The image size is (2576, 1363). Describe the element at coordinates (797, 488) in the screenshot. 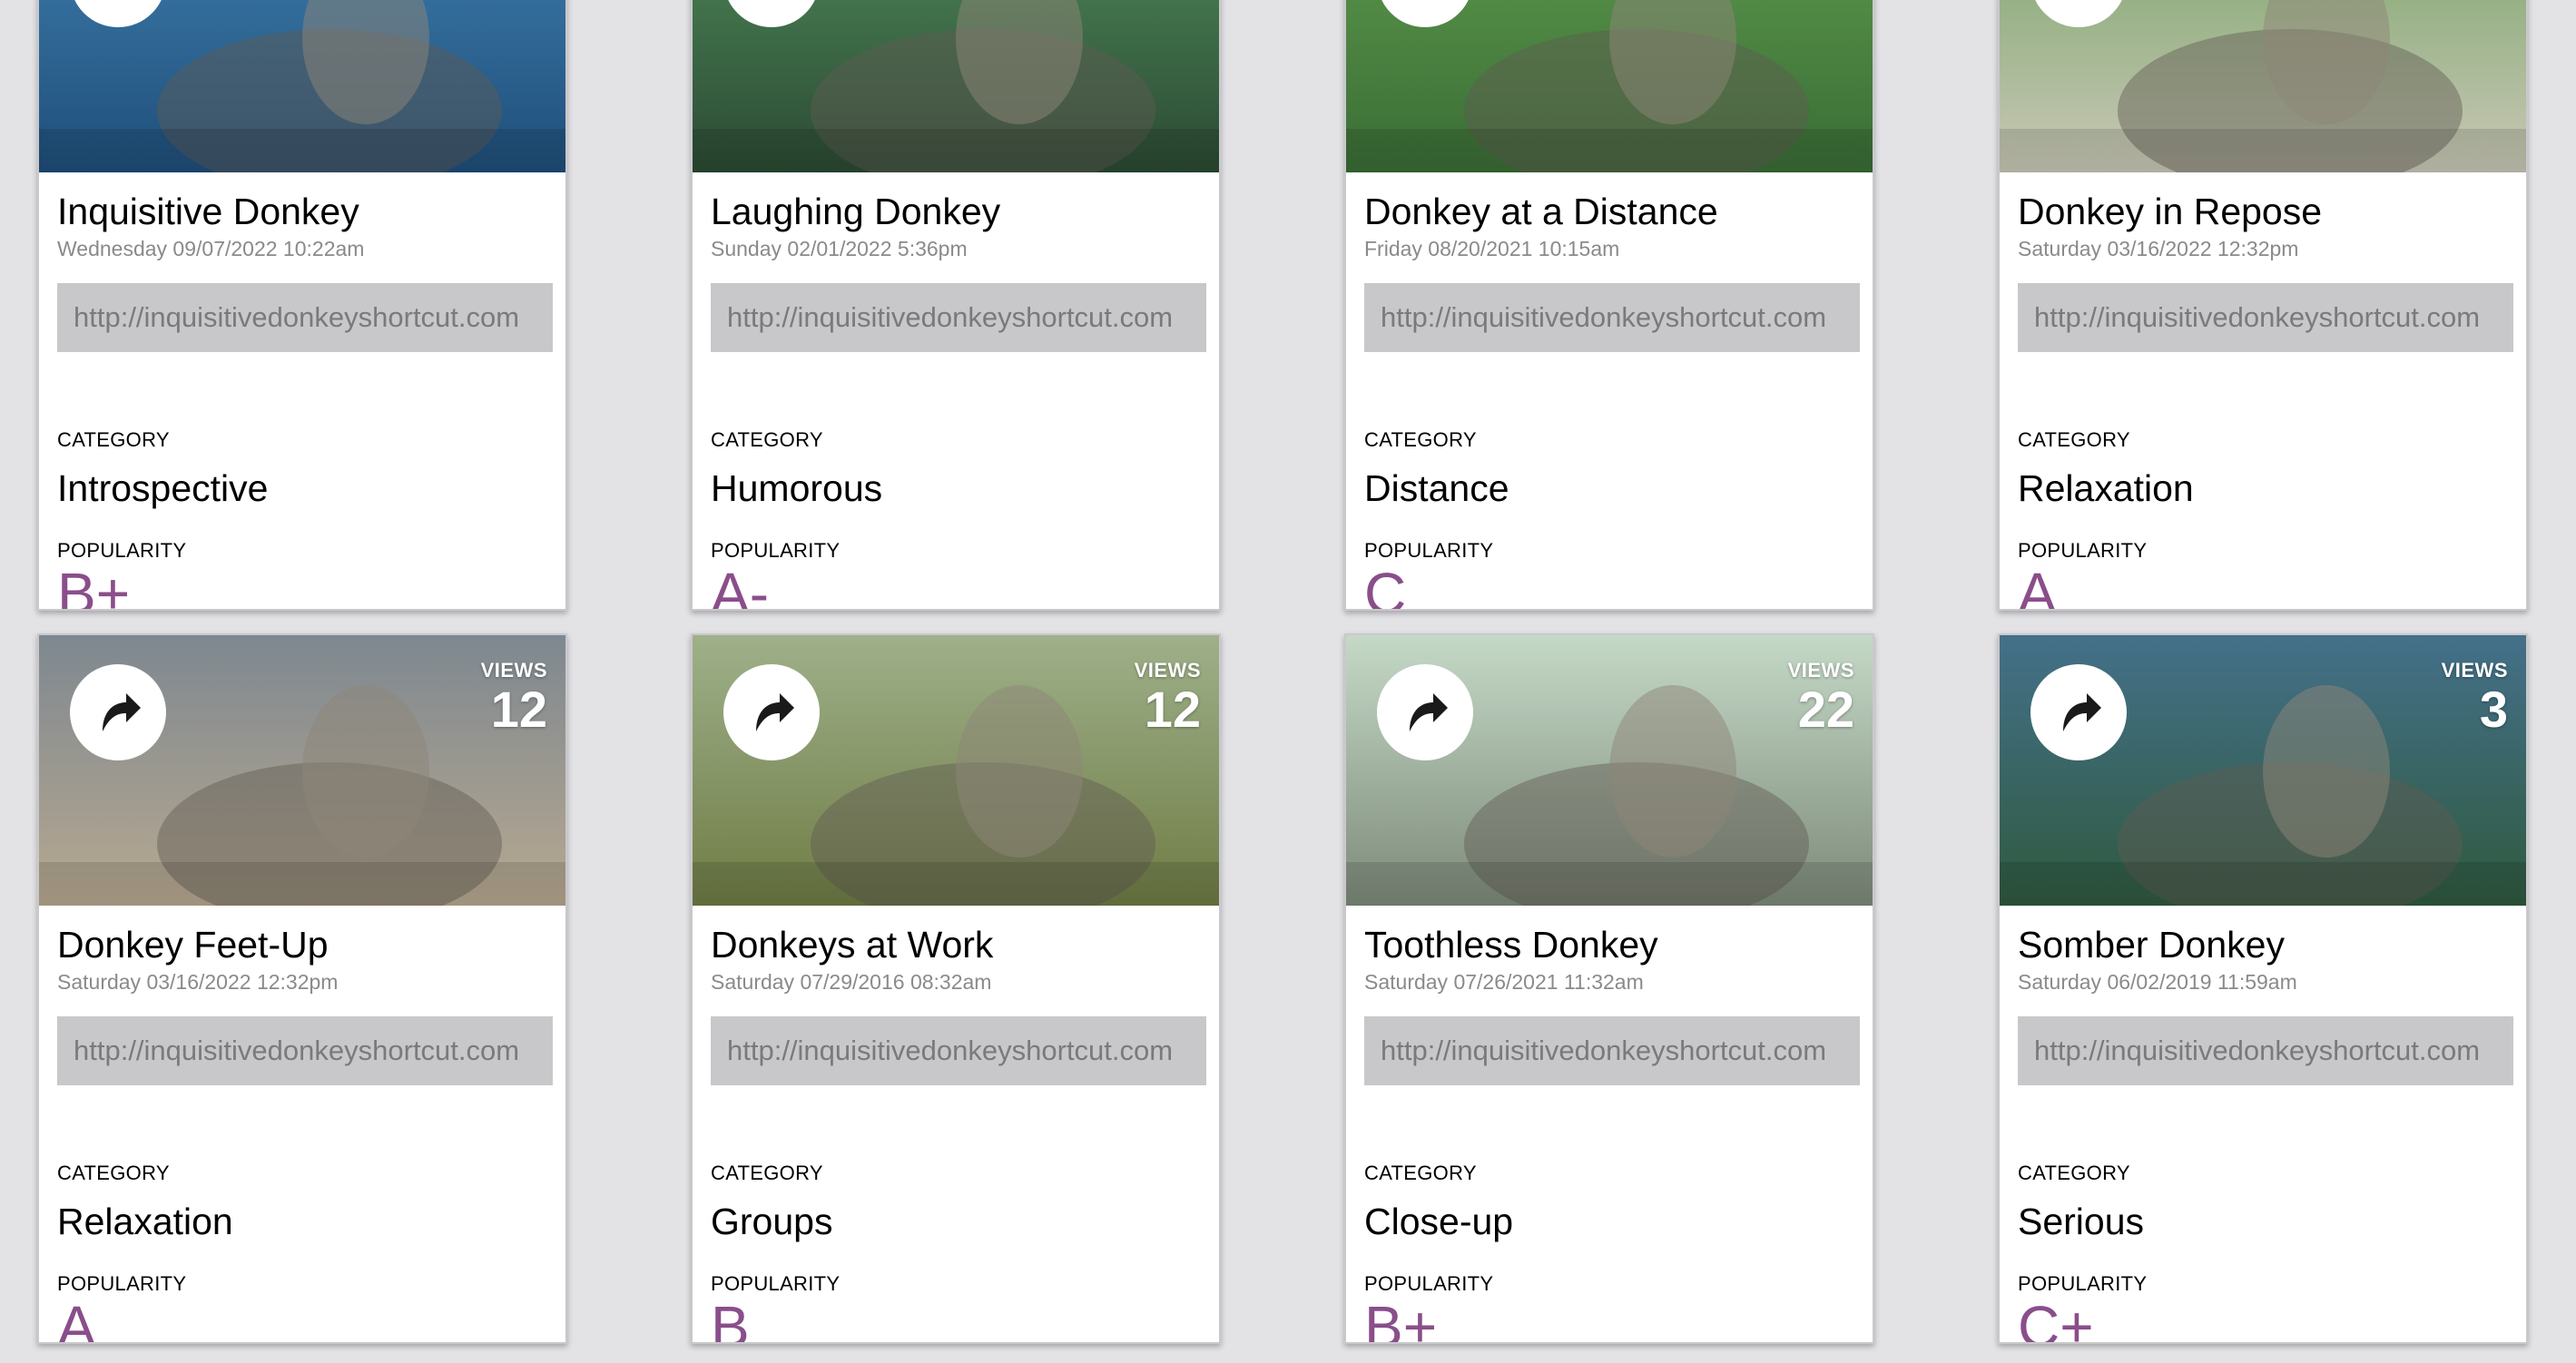

I see `category-value: Humorous` at that location.